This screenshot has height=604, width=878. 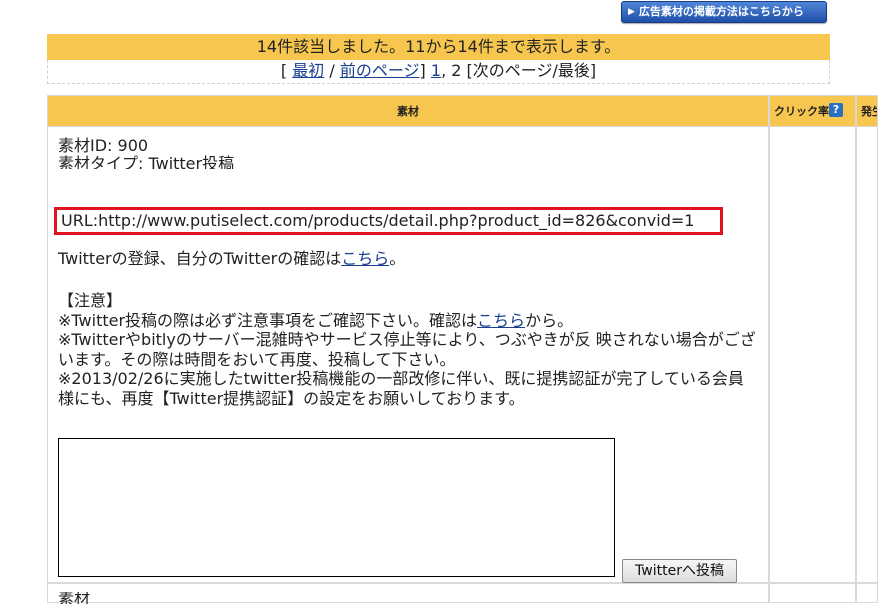 What do you see at coordinates (316, 320) in the screenshot?
I see `caution-item-1: ※Twitter投稿の際は必ず注意事項をご確認下さい。確認はこちらから。` at bounding box center [316, 320].